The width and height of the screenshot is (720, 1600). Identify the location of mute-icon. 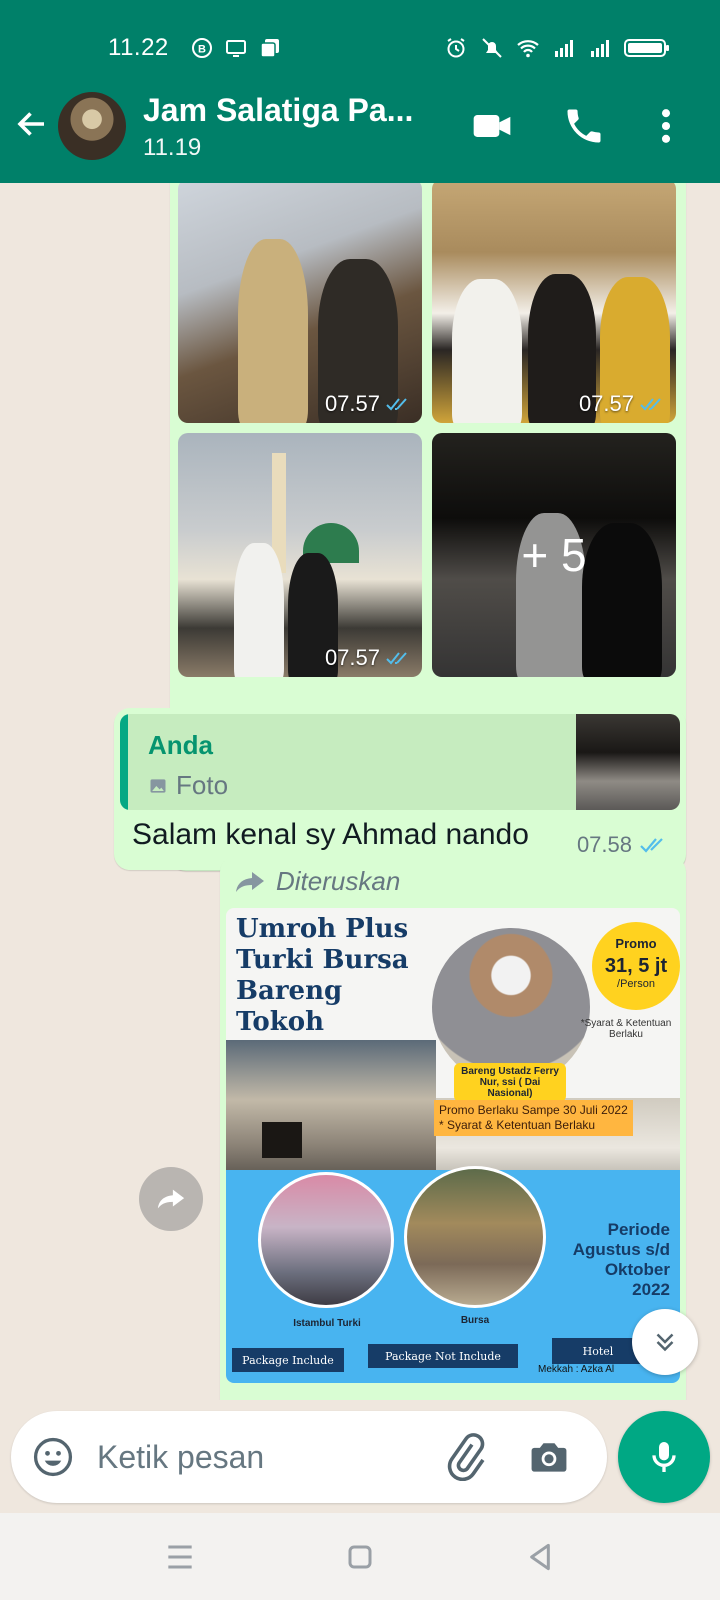
(492, 48).